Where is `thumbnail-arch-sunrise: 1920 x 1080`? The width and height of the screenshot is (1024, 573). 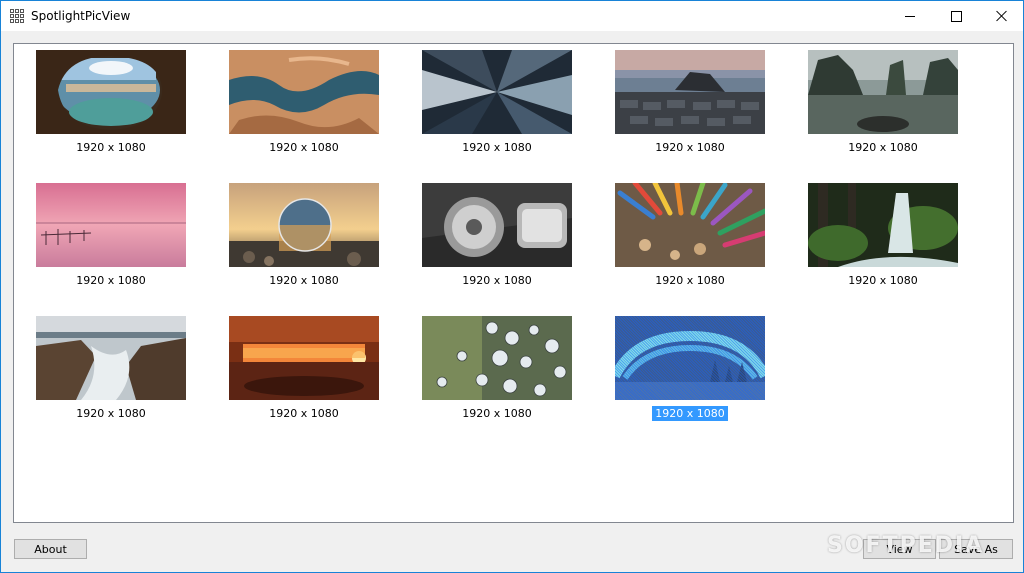 thumbnail-arch-sunrise: 1920 x 1080 is located at coordinates (304, 371).